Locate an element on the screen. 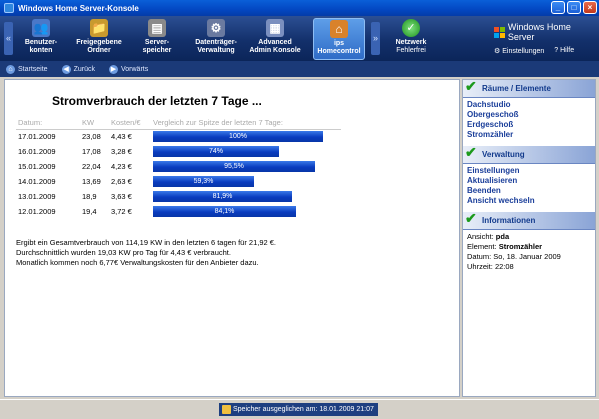 This screenshot has width=599, height=419. toolbar-item-label: Datenträger- is located at coordinates (216, 42).